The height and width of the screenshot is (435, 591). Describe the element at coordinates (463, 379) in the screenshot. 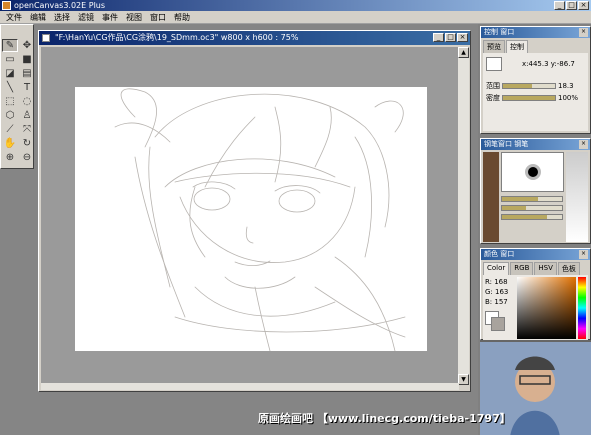

I see `scroll-down-icon: ▼` at that location.